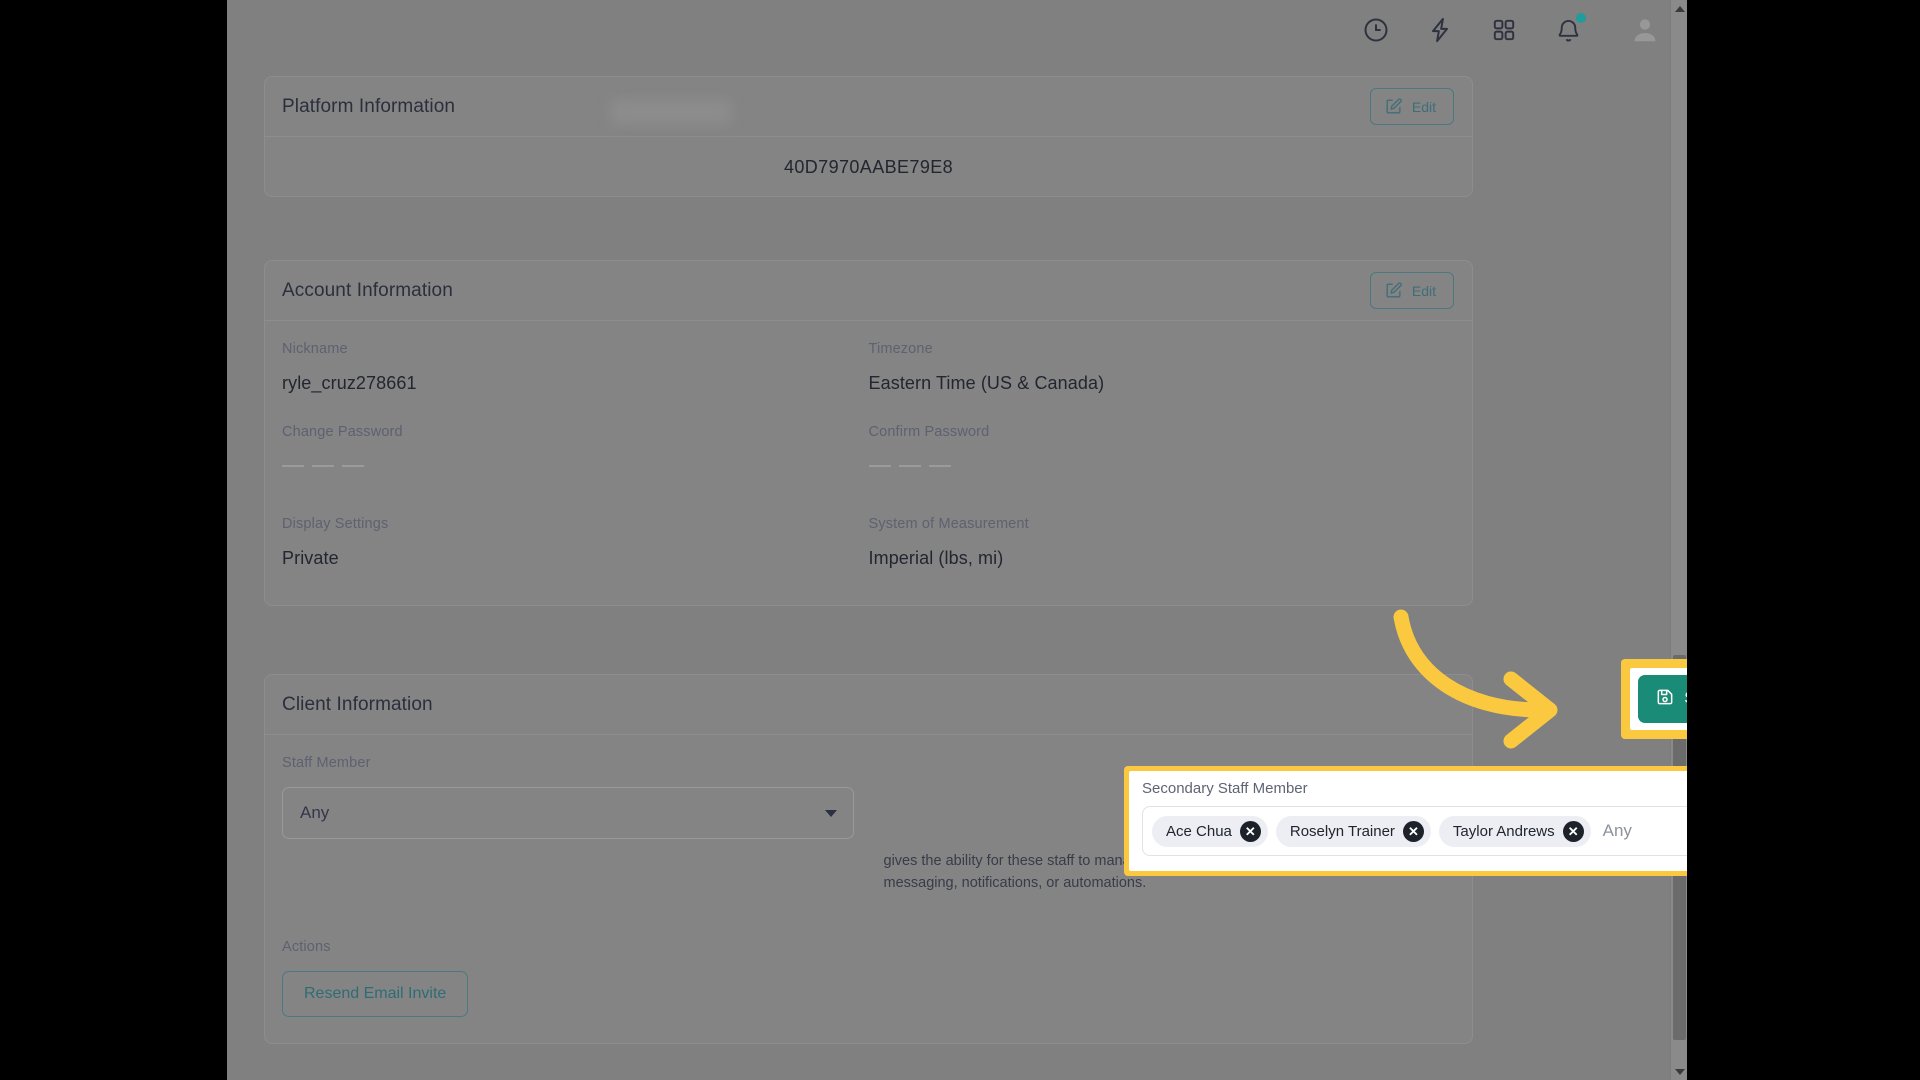 This screenshot has width=1920, height=1080. What do you see at coordinates (349, 383) in the screenshot?
I see `field-value: ryle_cruz278661` at bounding box center [349, 383].